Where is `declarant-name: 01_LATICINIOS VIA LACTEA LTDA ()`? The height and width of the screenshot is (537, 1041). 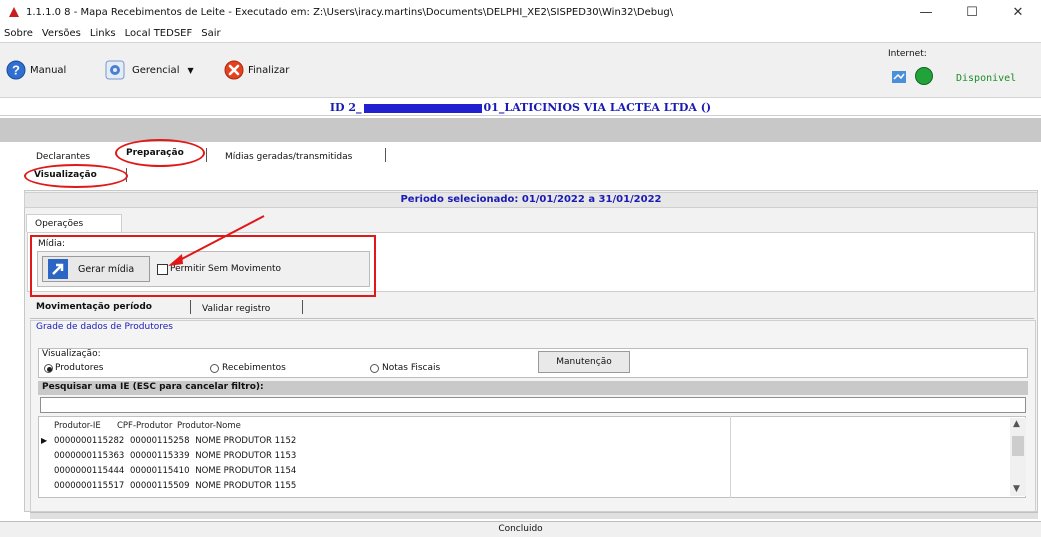
declarant-name: 01_LATICINIOS VIA LACTEA LTDA () is located at coordinates (597, 107).